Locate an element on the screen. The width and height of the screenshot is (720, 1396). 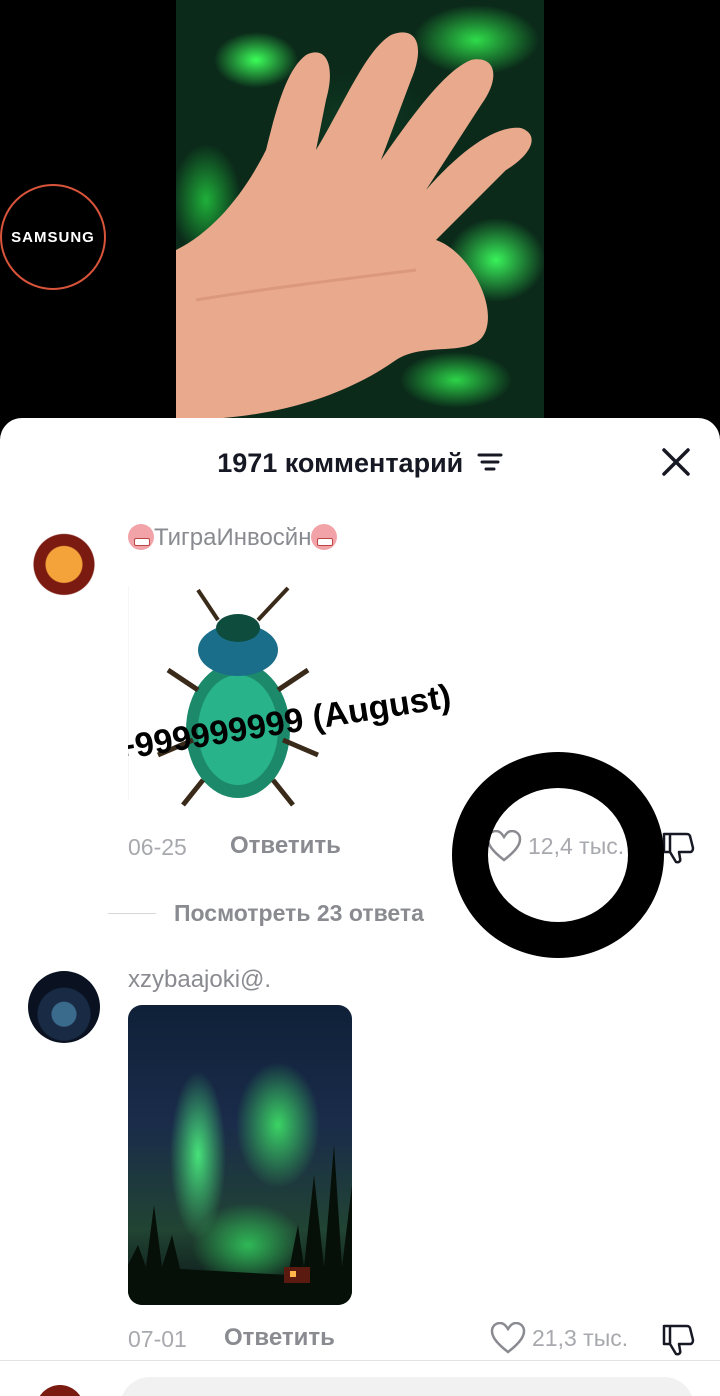
divider is located at coordinates (132, 913).